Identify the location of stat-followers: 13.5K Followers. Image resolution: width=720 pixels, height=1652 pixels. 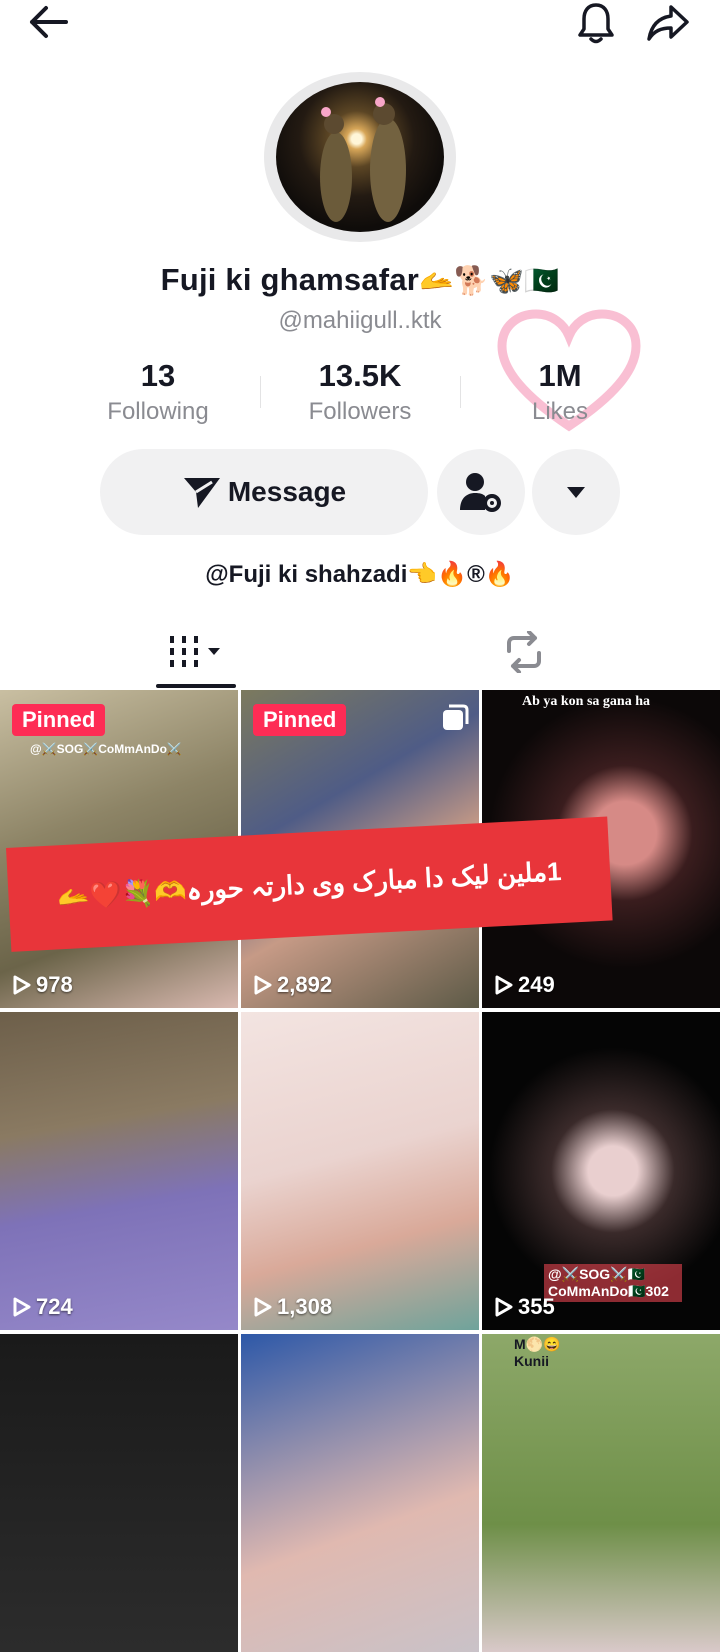
(360, 392).